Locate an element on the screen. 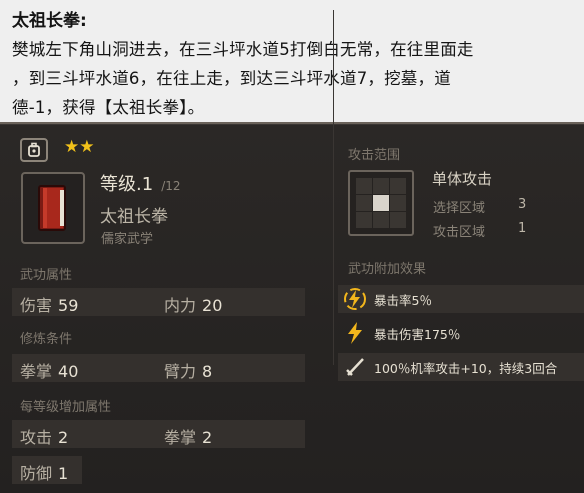 The image size is (584, 493). range-cell-active is located at coordinates (381, 203).